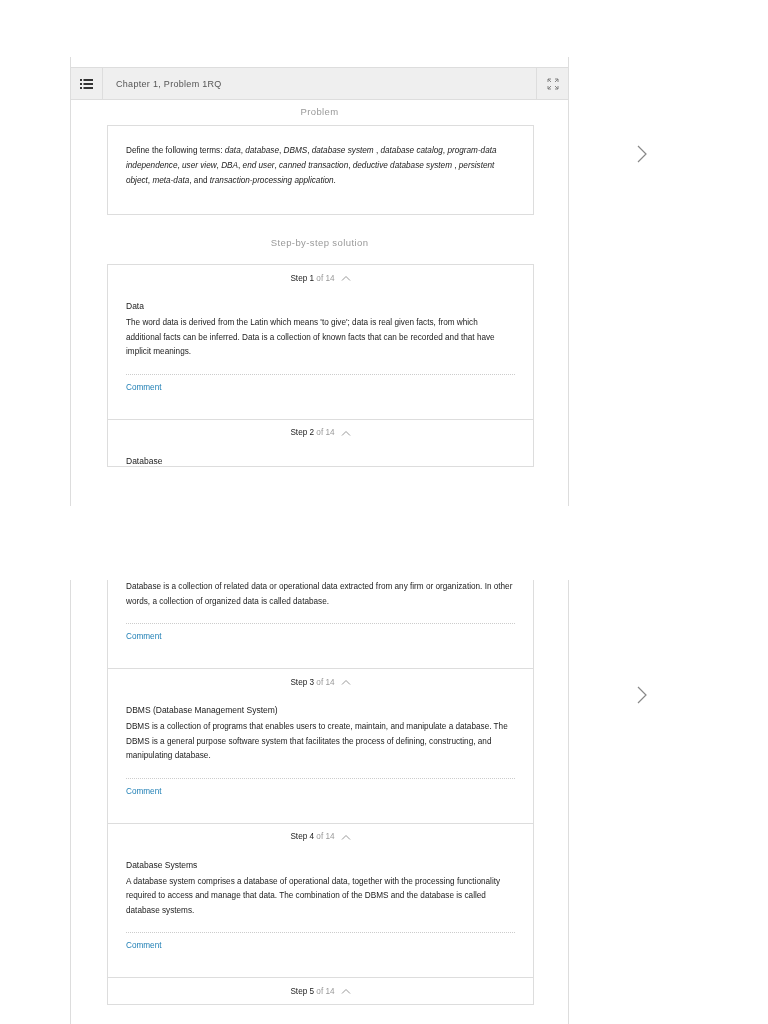 The width and height of the screenshot is (768, 1024). I want to click on step-text: Database is a collection of related data or operational data extracted from any firm or organization. In other words, a collection of organized data is called database., so click(320, 594).